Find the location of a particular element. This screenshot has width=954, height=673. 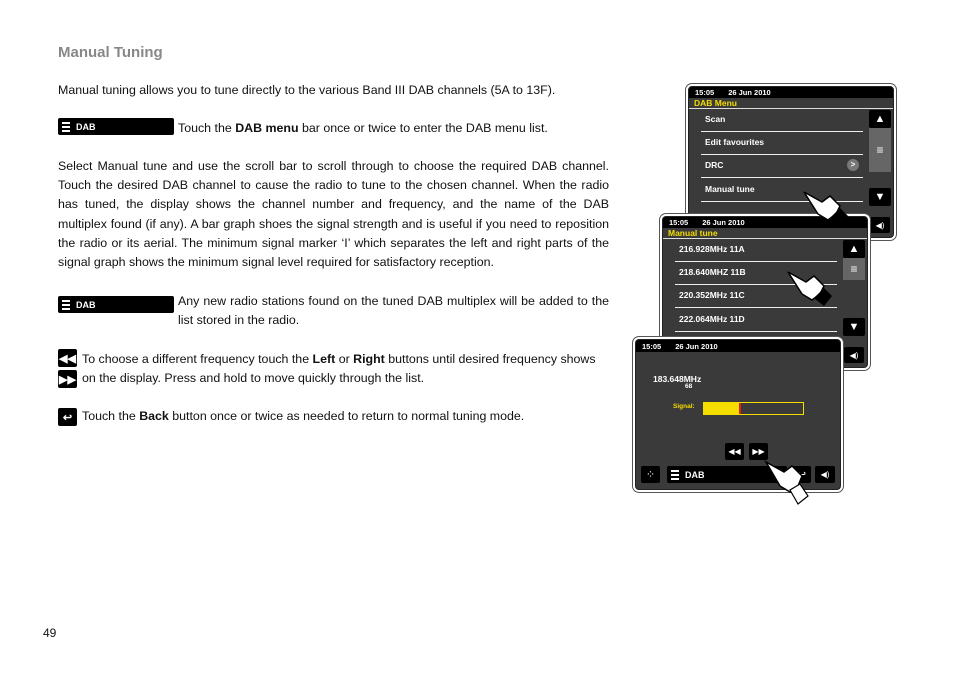

text: or is located at coordinates (344, 359).